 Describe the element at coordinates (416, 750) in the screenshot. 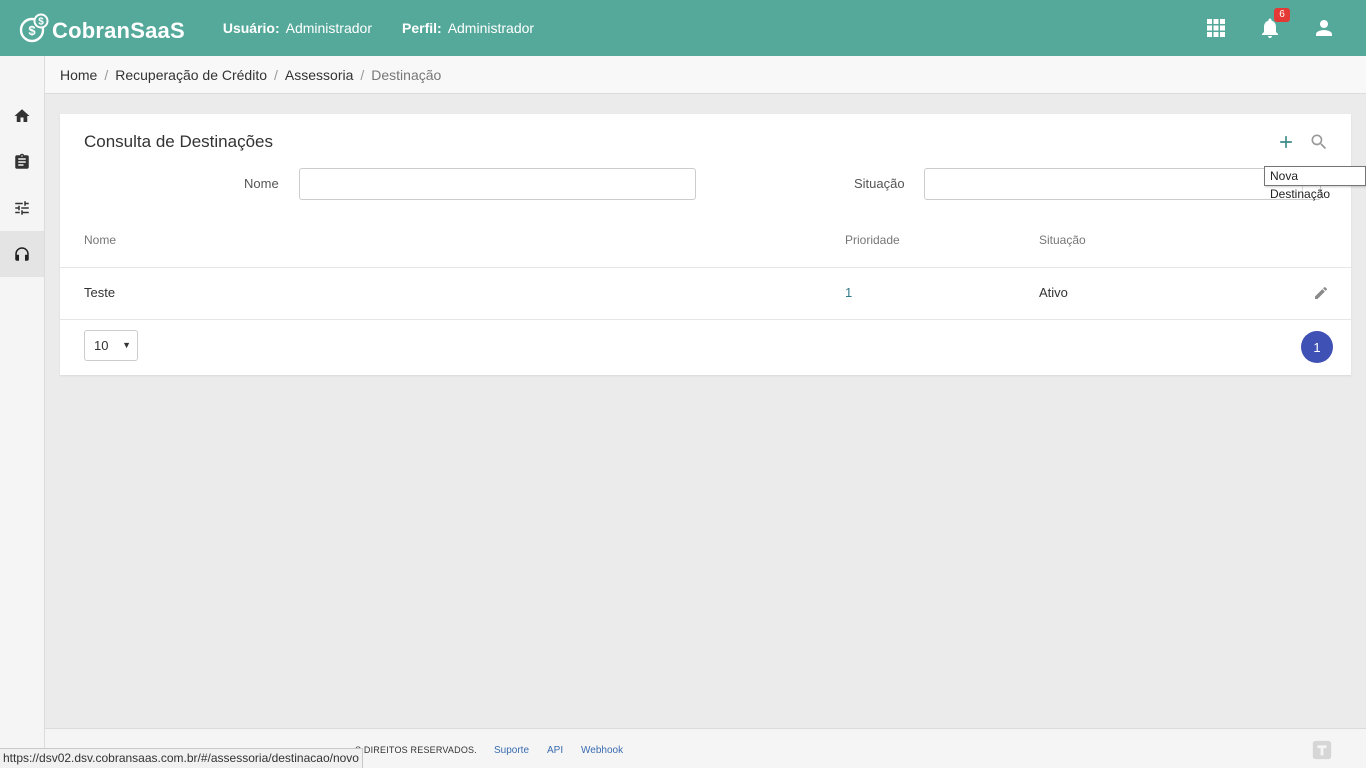

I see `footer-copyright: S DIREITOS RESERVADOS.` at that location.